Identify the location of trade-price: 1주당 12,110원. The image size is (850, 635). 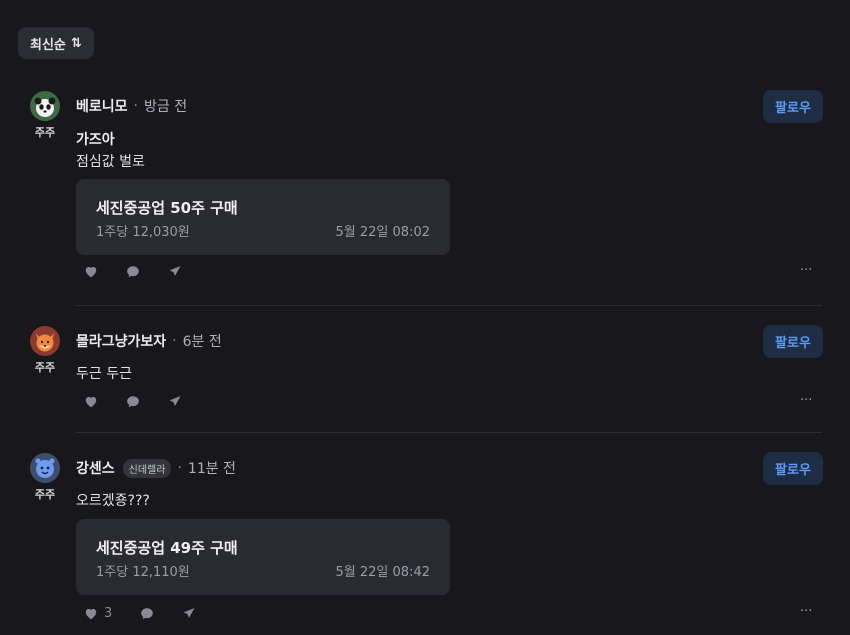
(143, 572).